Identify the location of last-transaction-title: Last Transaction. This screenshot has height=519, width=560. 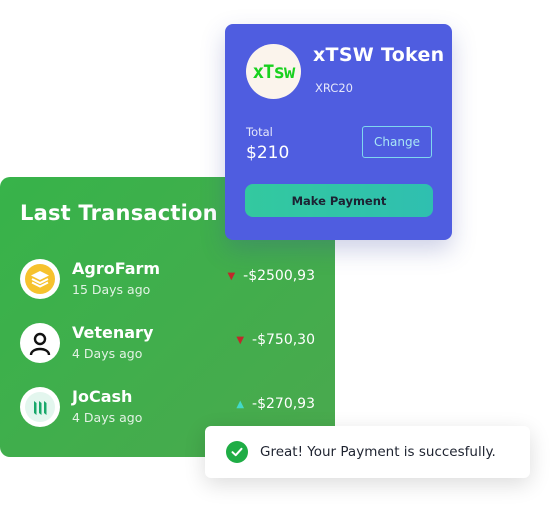
(119, 213).